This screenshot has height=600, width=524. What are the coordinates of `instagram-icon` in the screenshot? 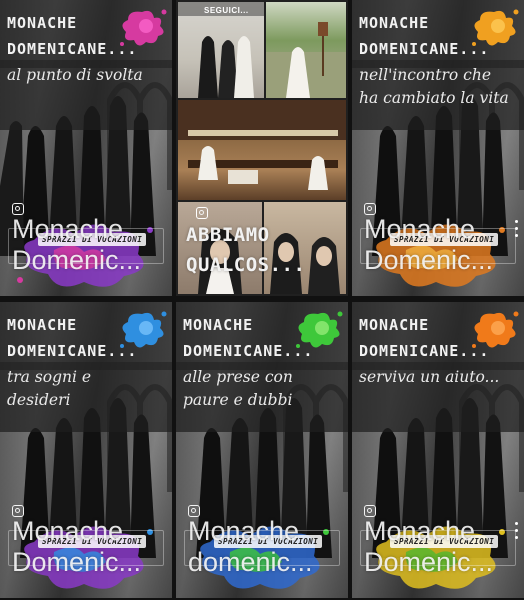 It's located at (202, 213).